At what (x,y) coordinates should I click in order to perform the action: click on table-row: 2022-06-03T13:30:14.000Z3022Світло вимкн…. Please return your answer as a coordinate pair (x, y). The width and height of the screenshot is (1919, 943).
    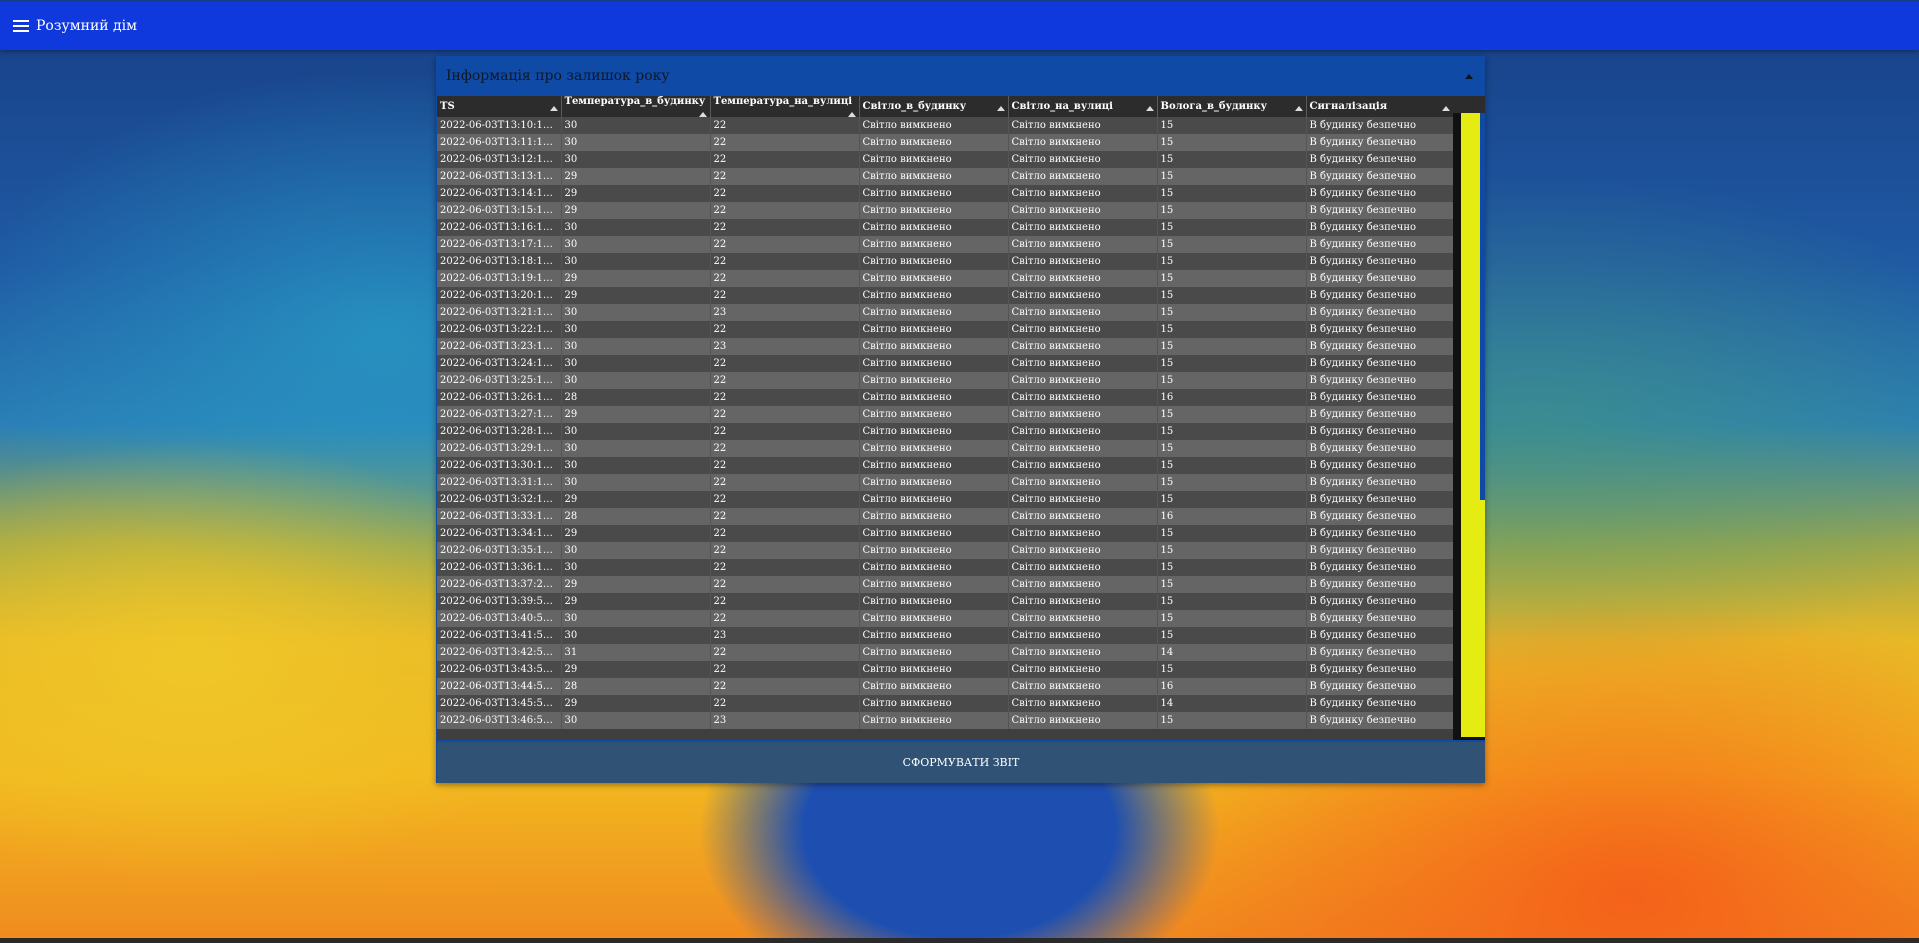
    Looking at the image, I should click on (945, 465).